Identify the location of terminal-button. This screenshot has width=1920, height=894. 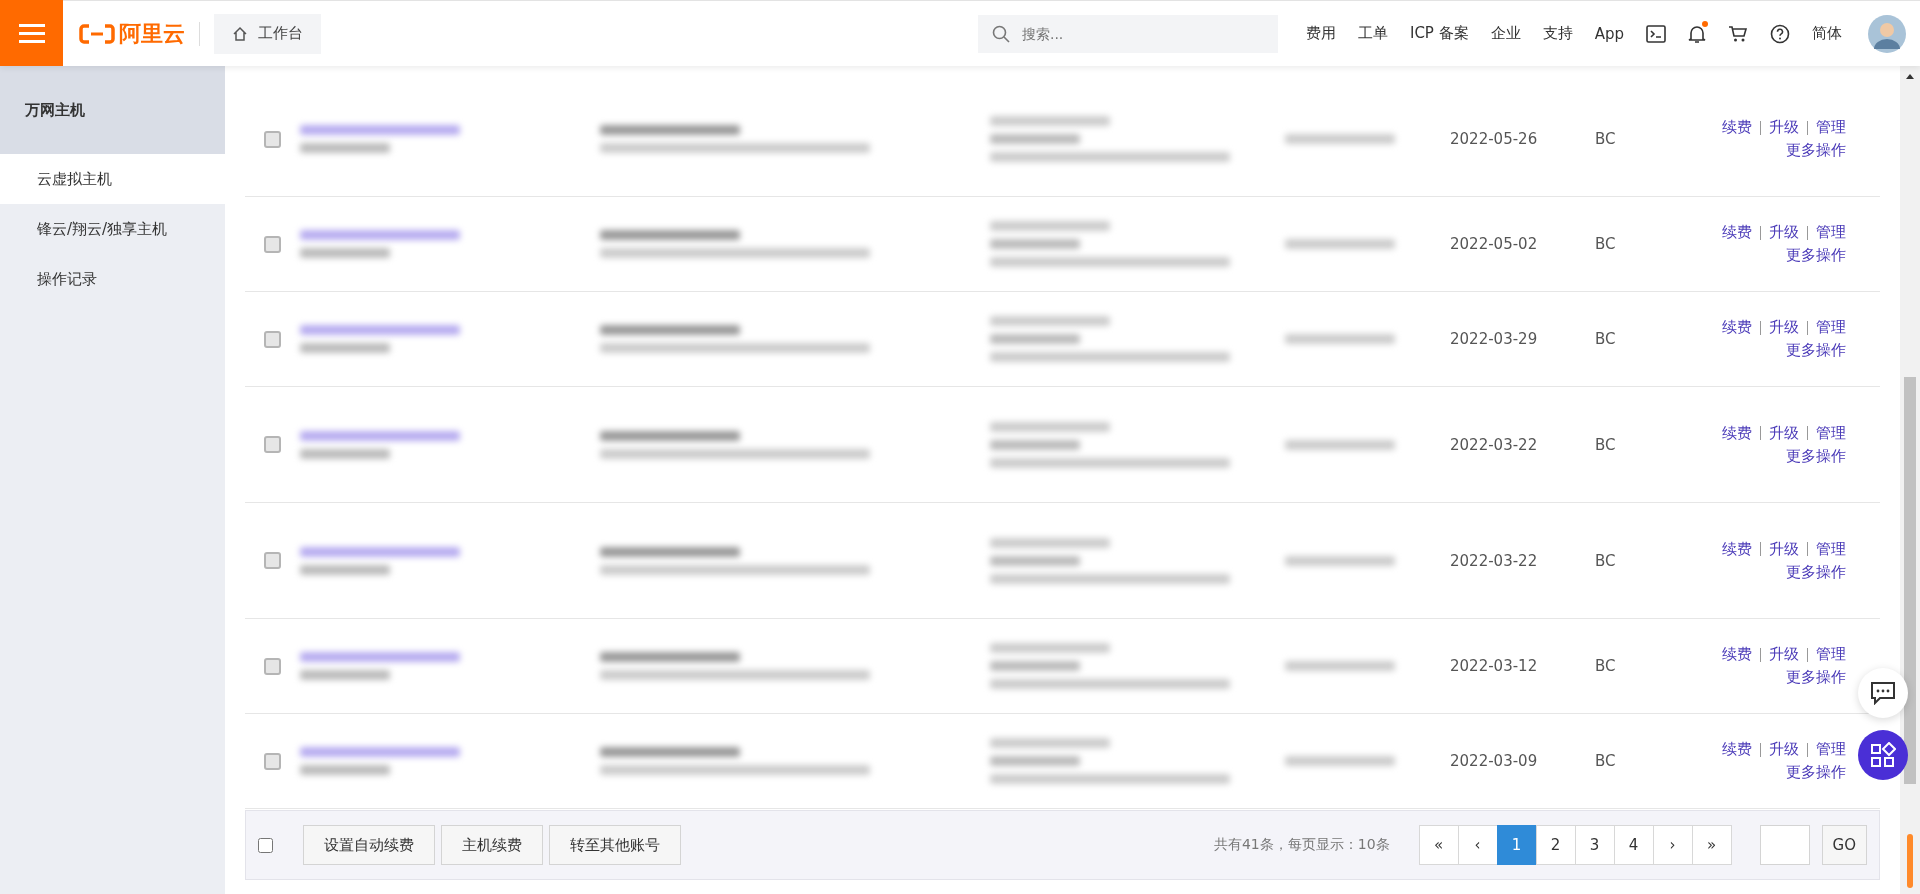
(1656, 33).